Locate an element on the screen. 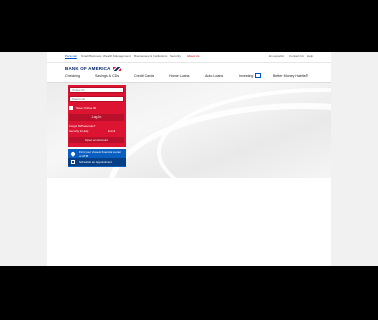 The image size is (378, 320). bank-logo: BANK OF AMERICA is located at coordinates (93, 68).